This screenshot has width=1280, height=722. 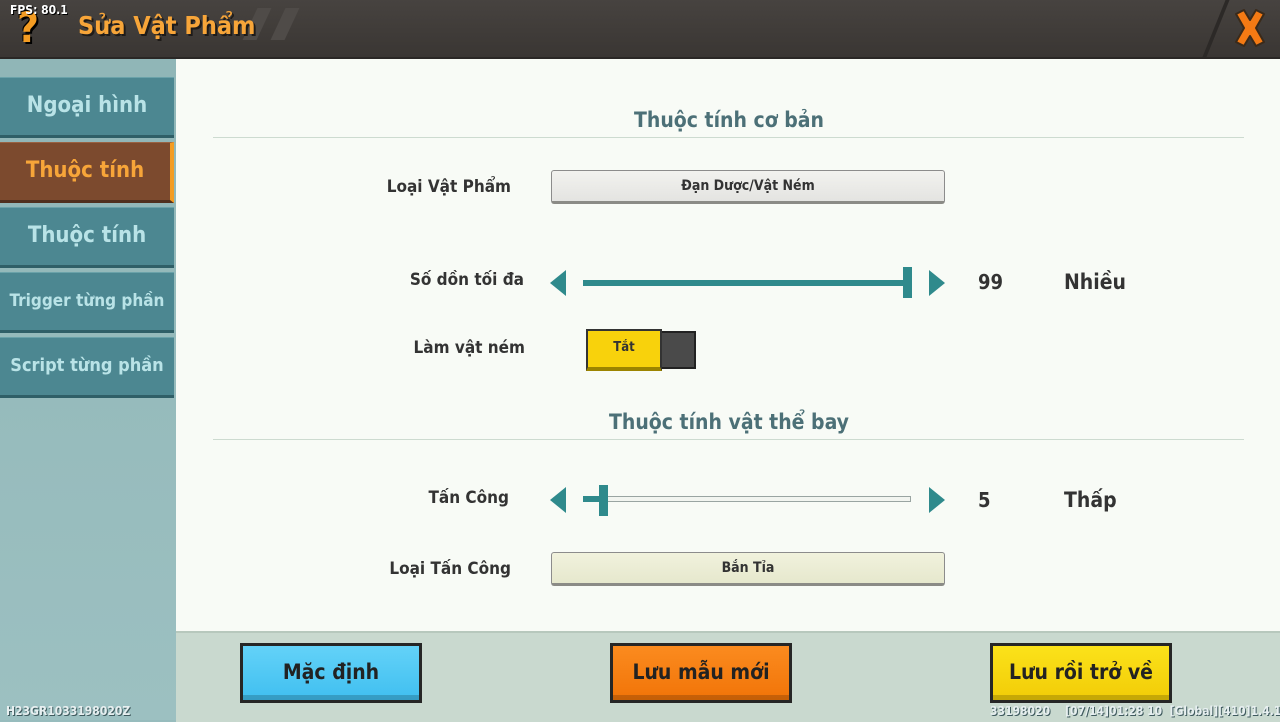 I want to click on attack-value: 5, so click(x=984, y=500).